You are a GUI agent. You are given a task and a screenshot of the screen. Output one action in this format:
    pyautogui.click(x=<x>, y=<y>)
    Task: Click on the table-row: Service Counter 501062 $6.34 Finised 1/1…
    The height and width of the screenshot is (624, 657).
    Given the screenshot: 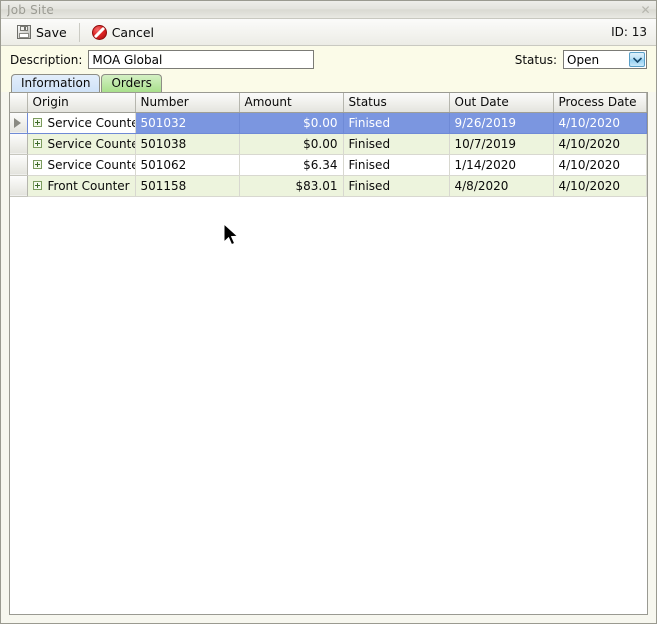 What is the action you would take?
    pyautogui.click(x=328, y=165)
    